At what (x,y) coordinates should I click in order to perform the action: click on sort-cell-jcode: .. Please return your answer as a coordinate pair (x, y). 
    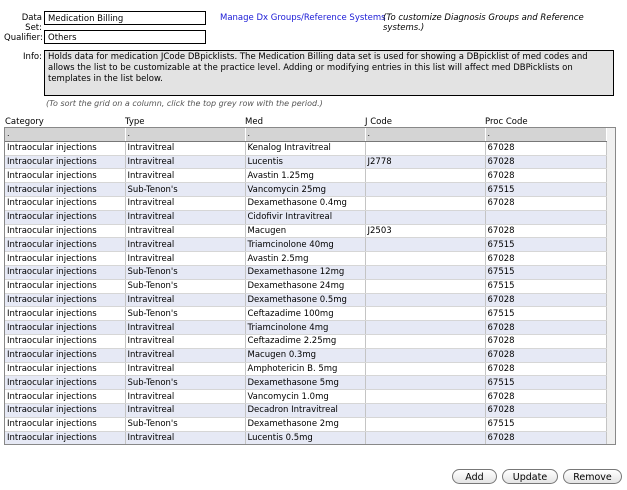
    Looking at the image, I should click on (425, 135).